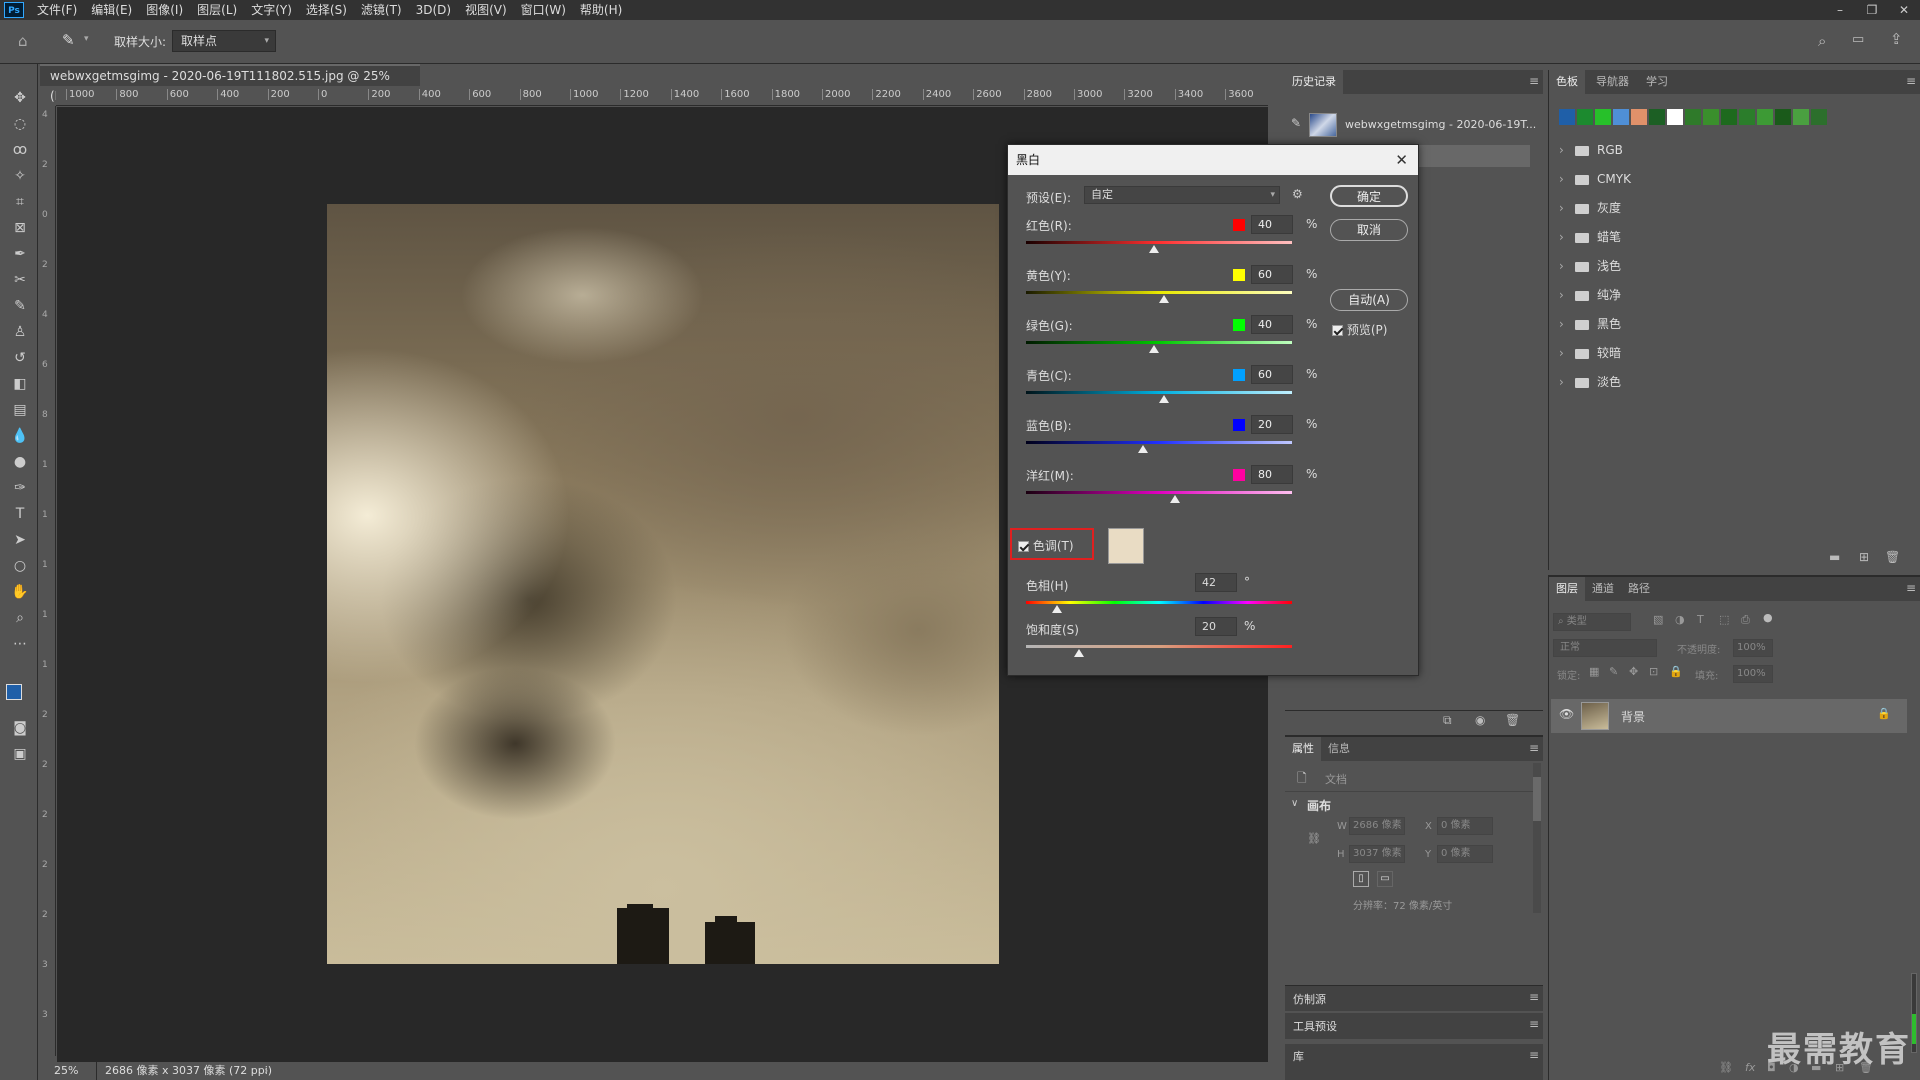  What do you see at coordinates (486, 10) in the screenshot?
I see `menu-view: 视图(V)` at bounding box center [486, 10].